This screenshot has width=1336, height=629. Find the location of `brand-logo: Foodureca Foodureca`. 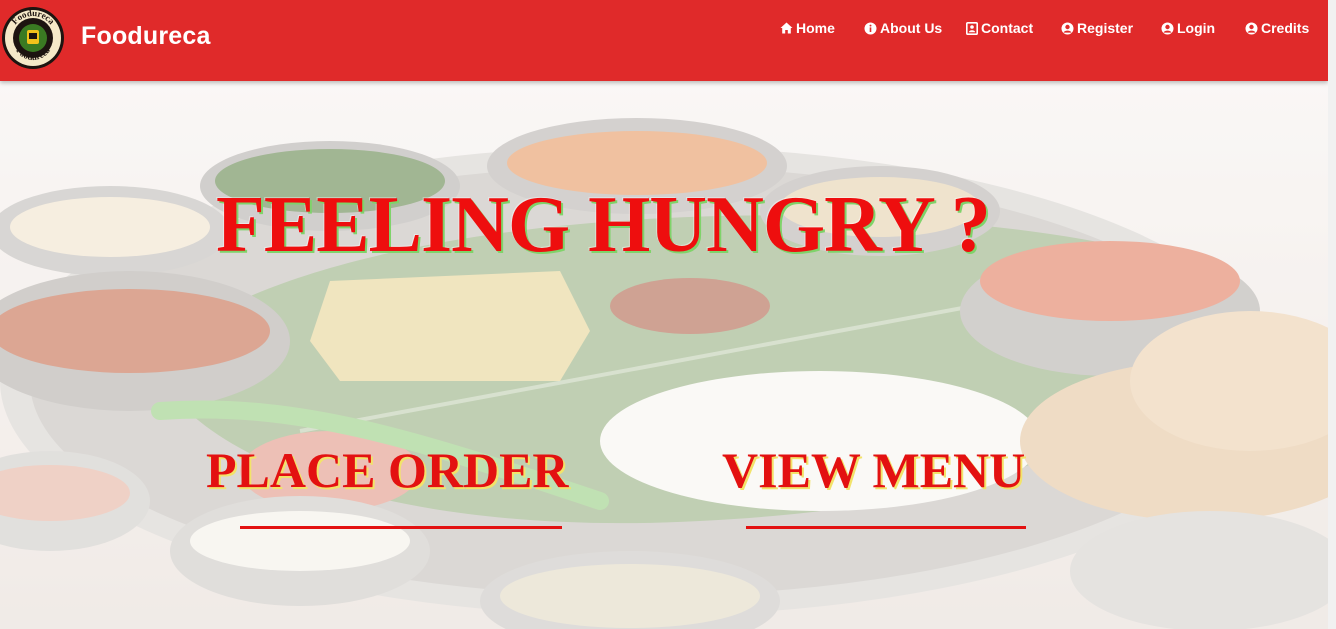

brand-logo: Foodureca Foodureca is located at coordinates (33, 38).